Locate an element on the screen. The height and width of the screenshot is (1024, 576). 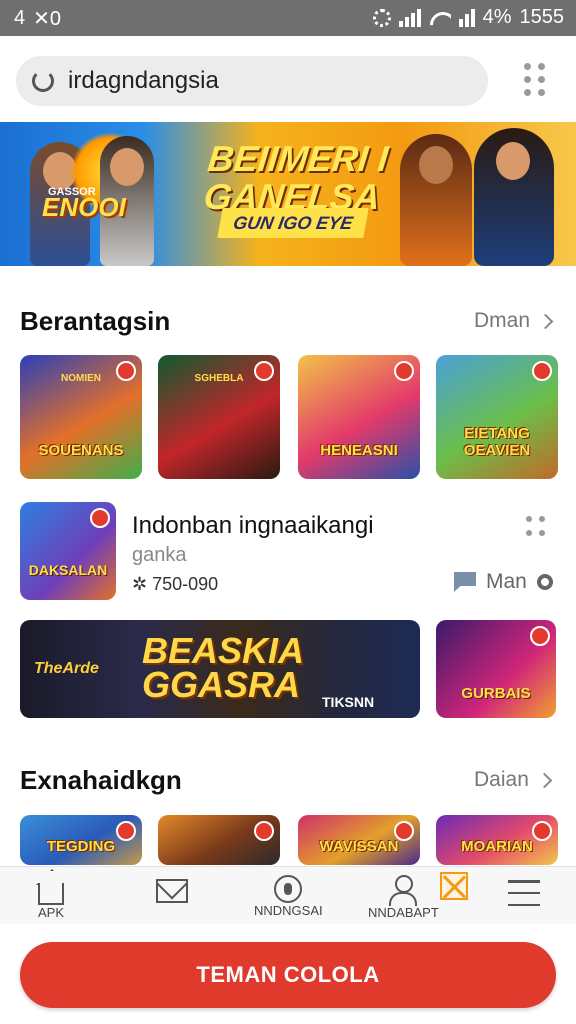
game-tile-caption: TEGDING is located at coordinates (81, 846).